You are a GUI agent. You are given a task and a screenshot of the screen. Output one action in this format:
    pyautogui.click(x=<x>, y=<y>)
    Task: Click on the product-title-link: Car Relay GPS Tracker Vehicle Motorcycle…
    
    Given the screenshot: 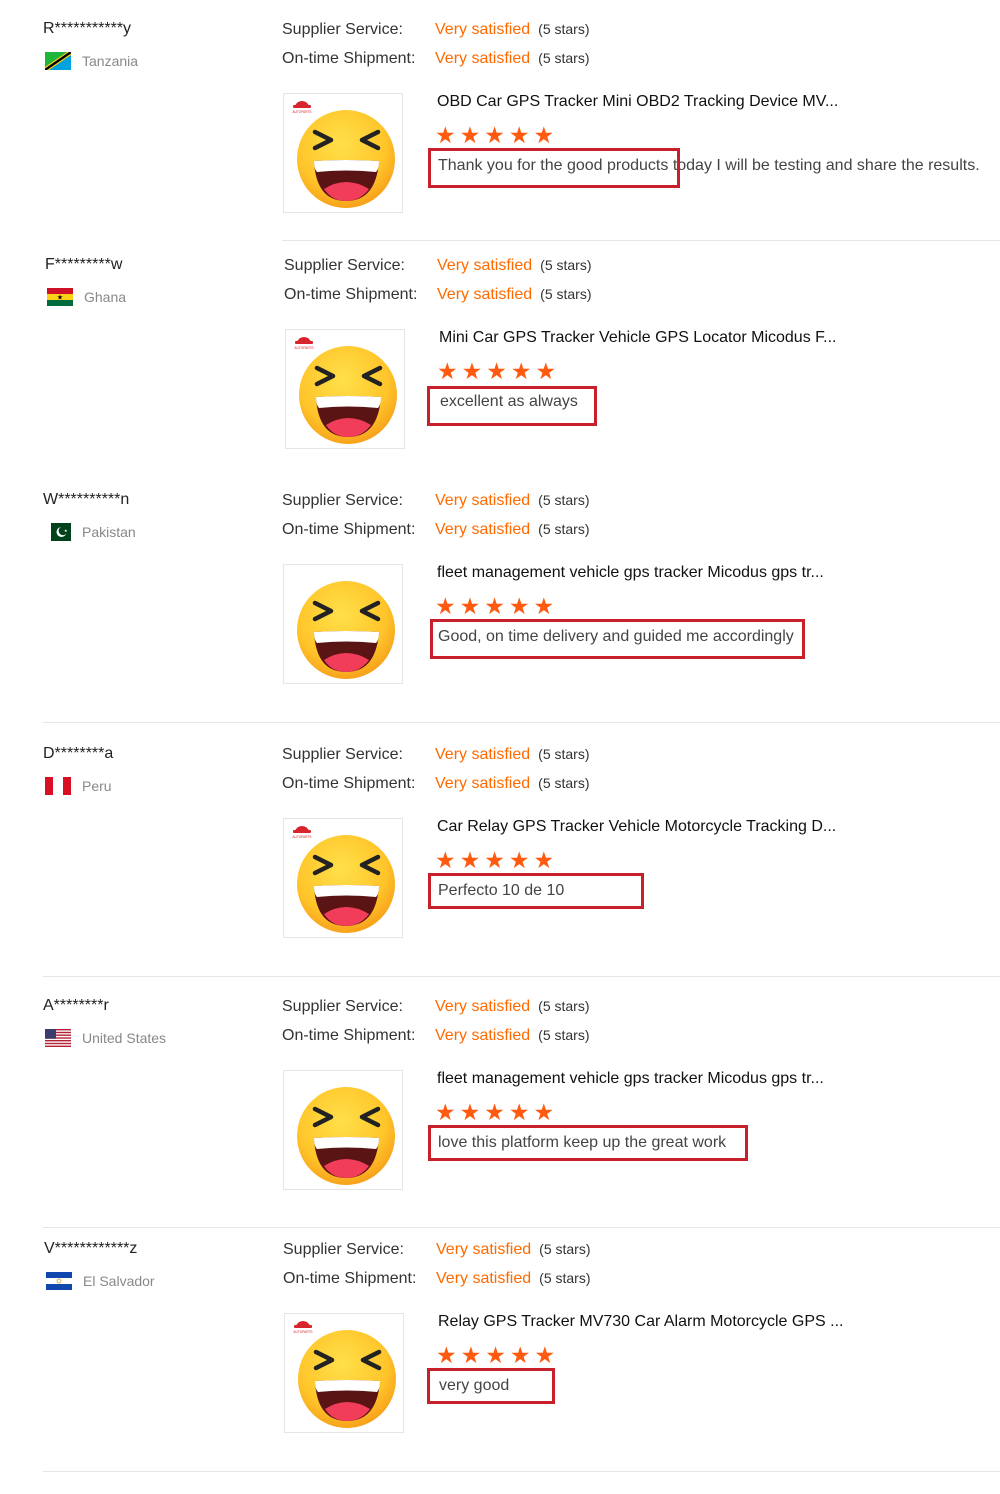 What is the action you would take?
    pyautogui.click(x=636, y=827)
    